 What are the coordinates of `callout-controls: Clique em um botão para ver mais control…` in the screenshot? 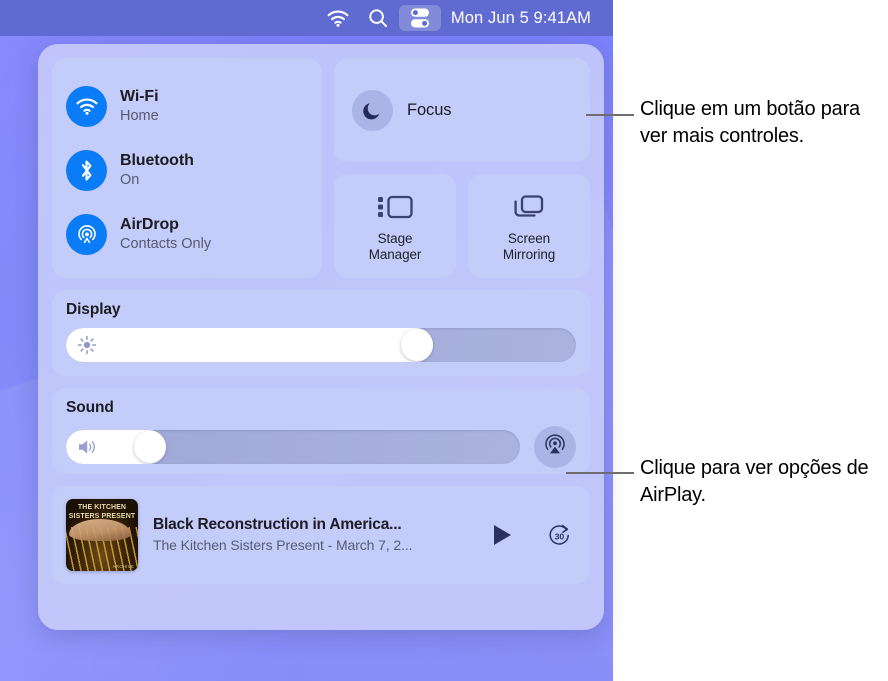 It's located at (750, 123).